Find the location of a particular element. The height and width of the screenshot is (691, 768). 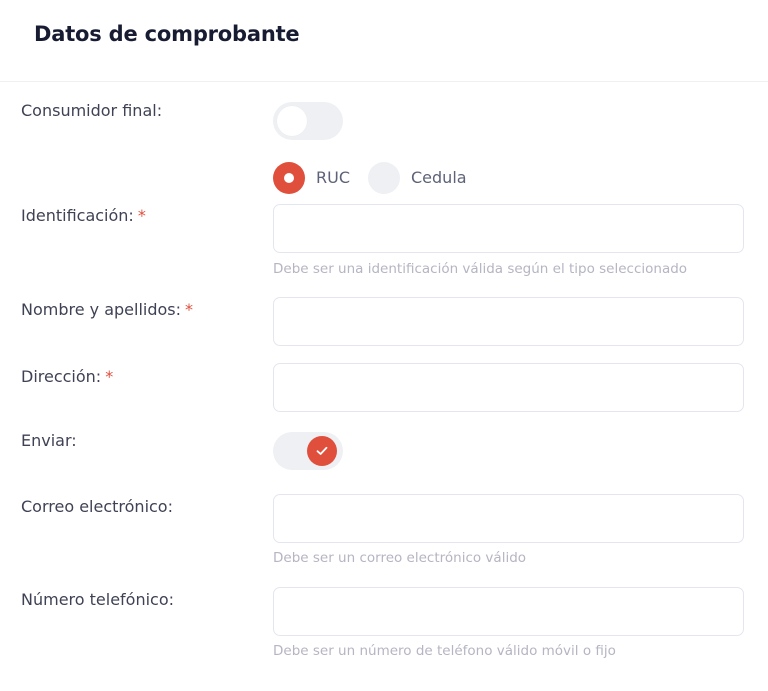

identificacion-label: Identificación: * is located at coordinates (83, 215).